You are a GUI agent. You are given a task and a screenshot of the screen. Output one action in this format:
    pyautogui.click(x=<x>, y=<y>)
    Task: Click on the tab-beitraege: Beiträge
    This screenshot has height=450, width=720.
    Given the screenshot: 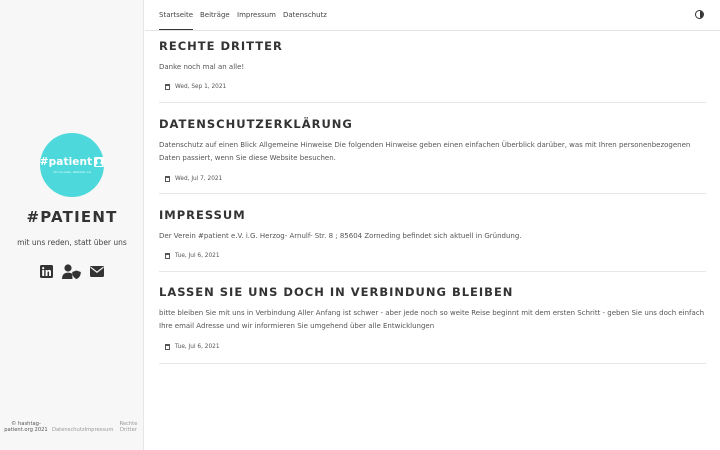 What is the action you would take?
    pyautogui.click(x=215, y=20)
    